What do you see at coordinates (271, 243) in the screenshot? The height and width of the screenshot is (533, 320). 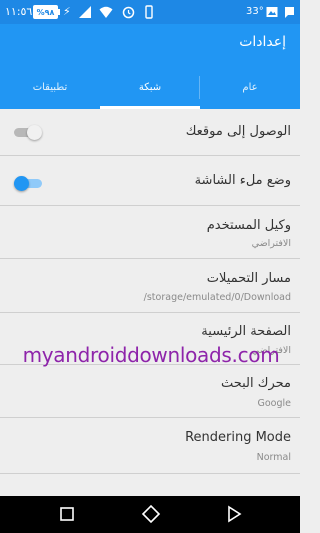 I see `setting-summary: الافتراضي` at bounding box center [271, 243].